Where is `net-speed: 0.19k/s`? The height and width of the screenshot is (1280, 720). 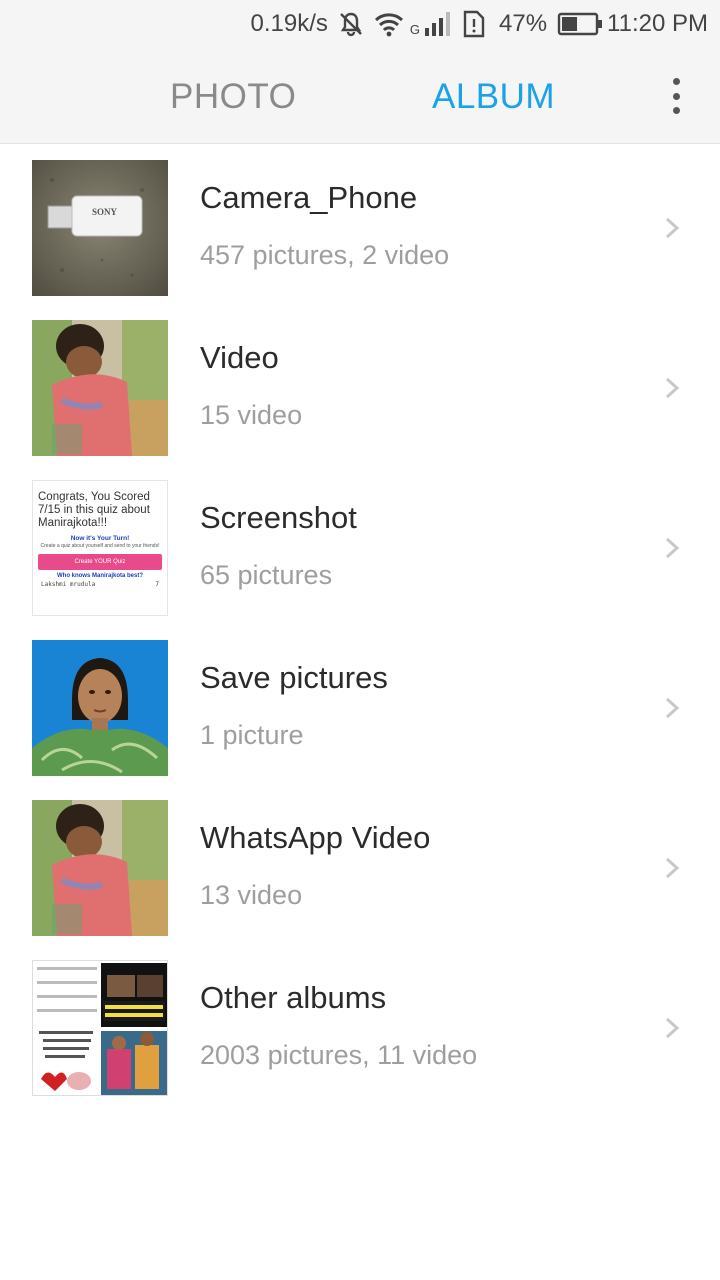
net-speed: 0.19k/s is located at coordinates (289, 23).